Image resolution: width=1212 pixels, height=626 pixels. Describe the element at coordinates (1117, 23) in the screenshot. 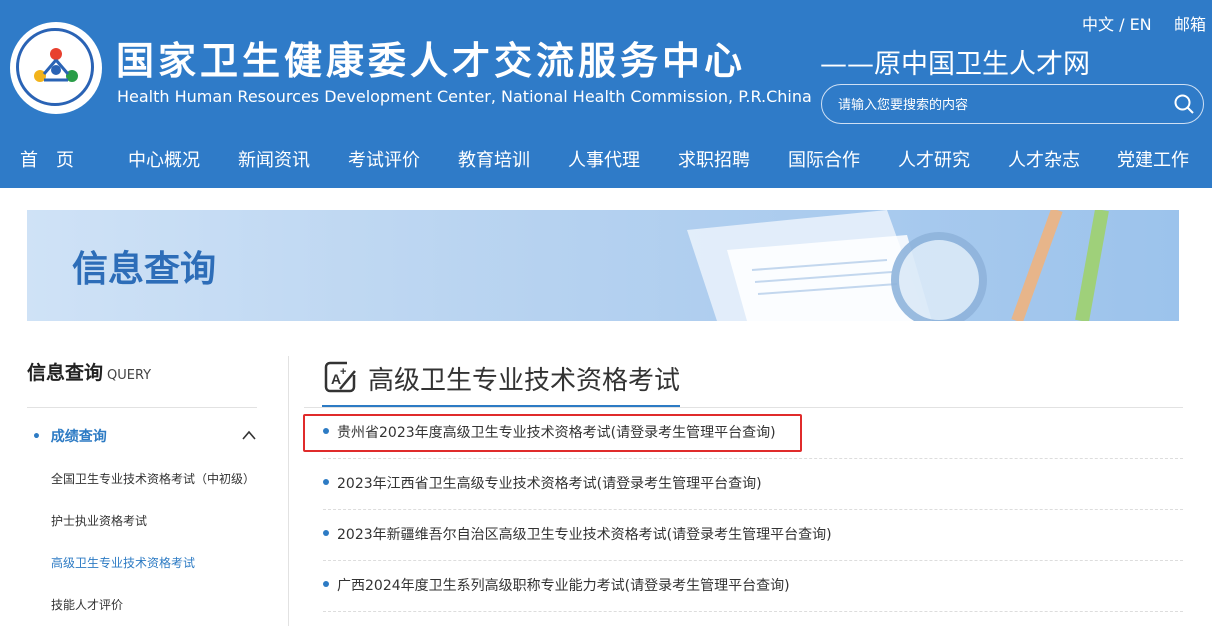

I see `language-switch-link: 中文 / EN` at that location.